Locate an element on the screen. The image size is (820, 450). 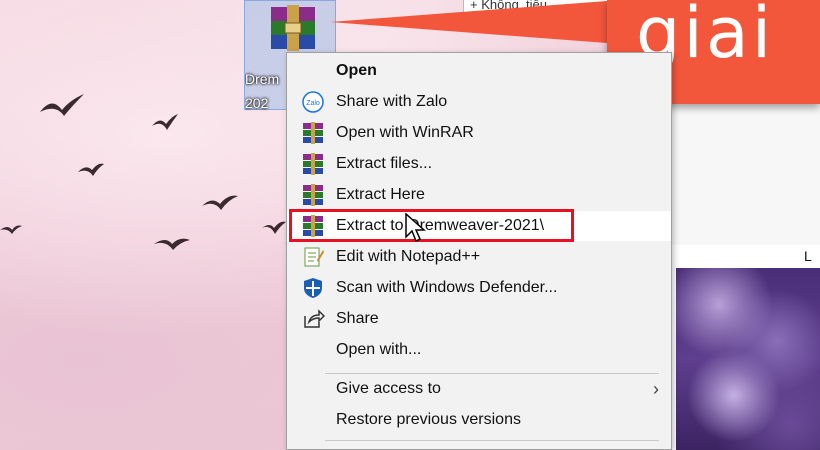
highlight-box is located at coordinates (431, 225).